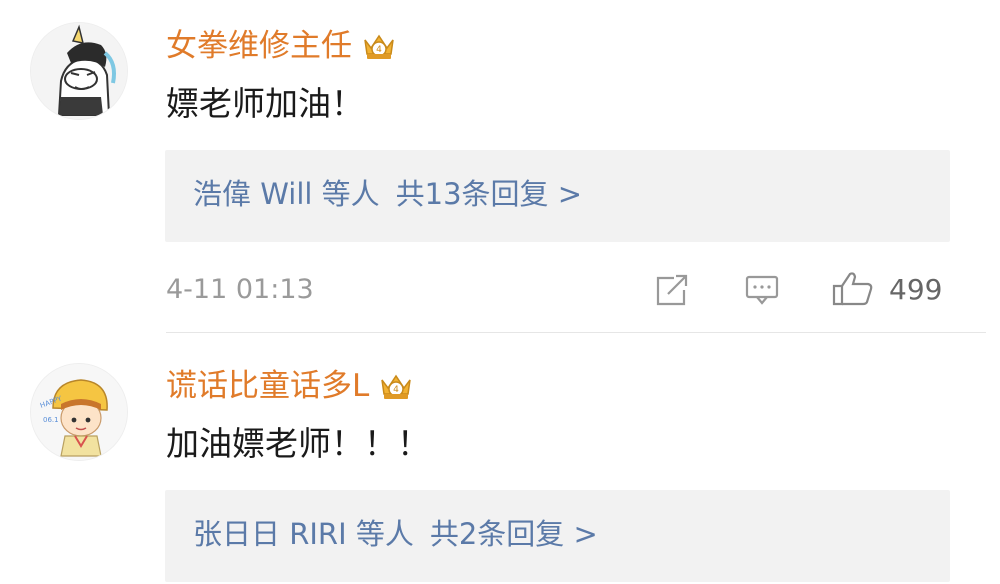 This screenshot has height=584, width=1000. What do you see at coordinates (298, 443) in the screenshot?
I see `comment-text: 加油嫖老师！！！` at bounding box center [298, 443].